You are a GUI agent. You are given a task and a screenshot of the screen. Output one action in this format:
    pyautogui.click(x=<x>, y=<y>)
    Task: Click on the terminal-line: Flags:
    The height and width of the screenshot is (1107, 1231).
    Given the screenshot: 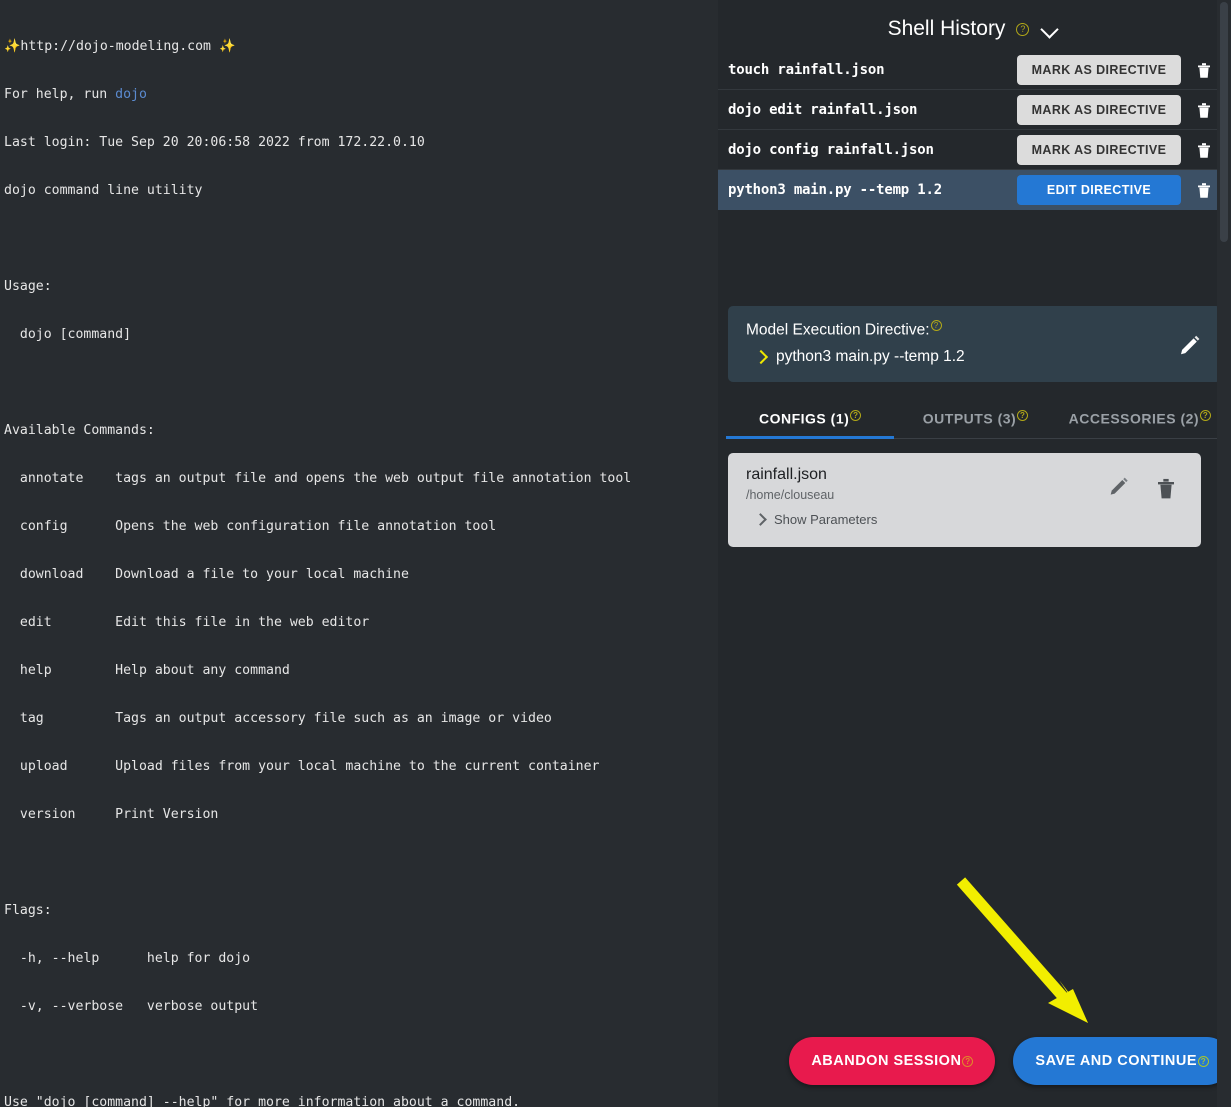 What is the action you would take?
    pyautogui.click(x=28, y=910)
    